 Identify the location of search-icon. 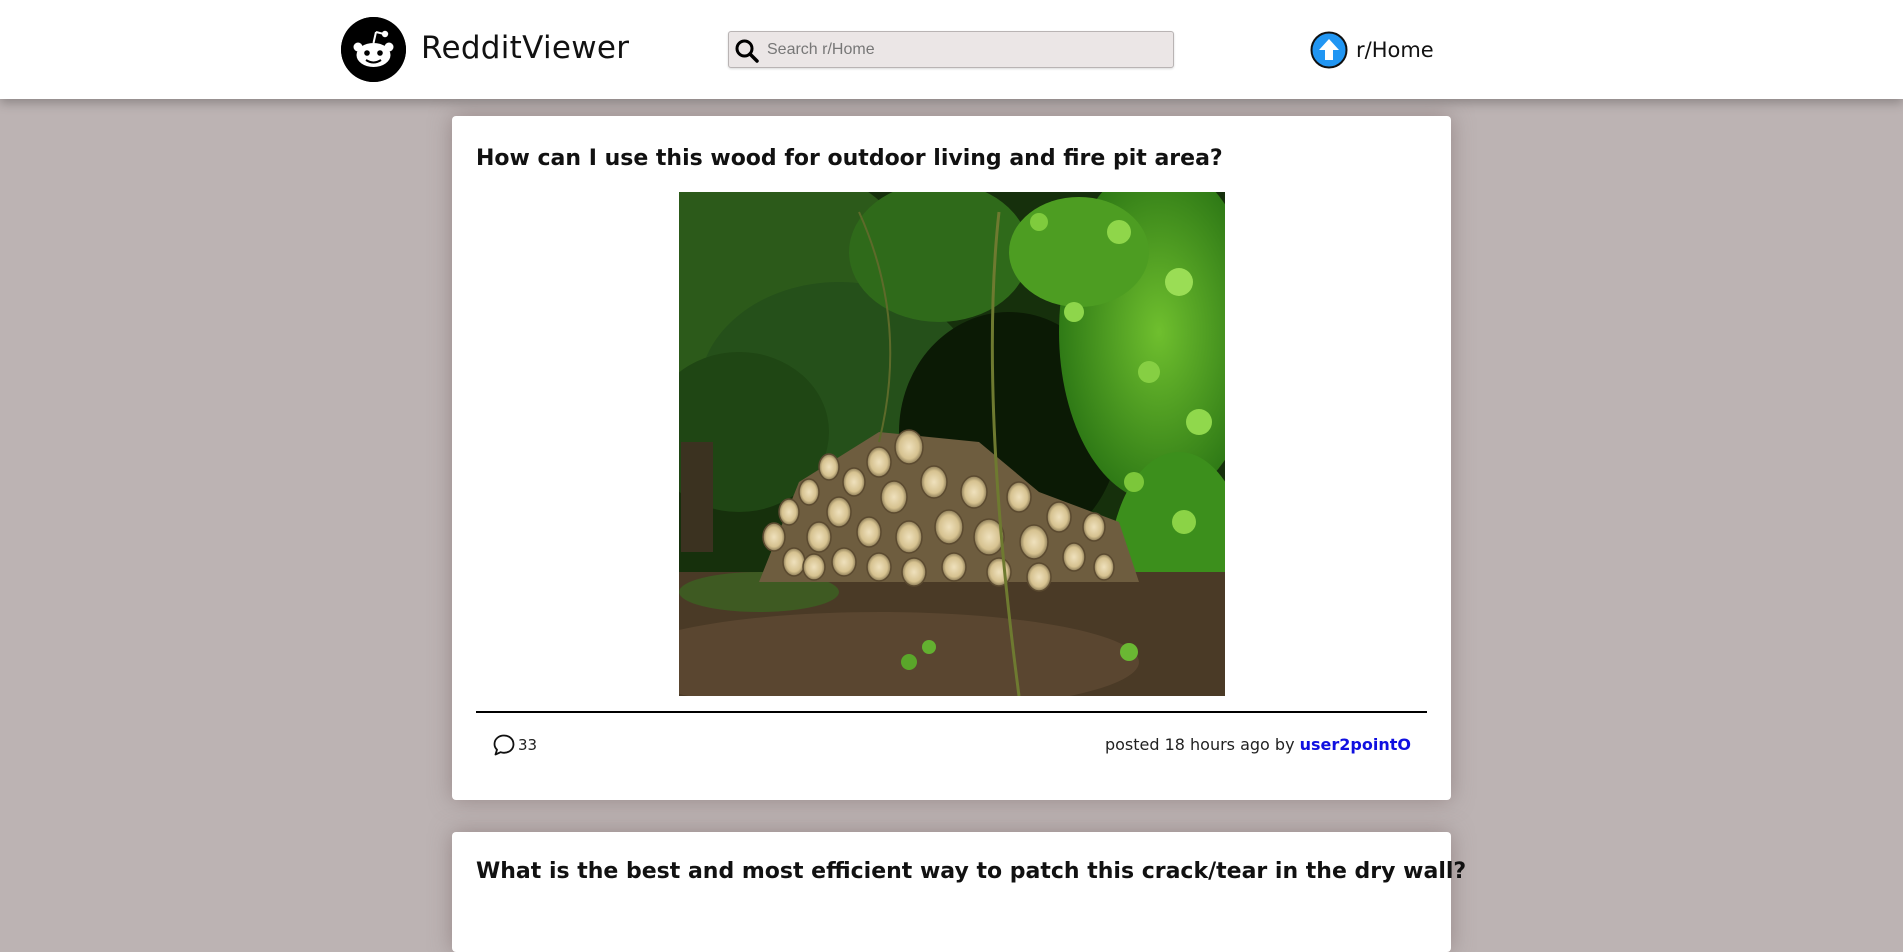
(747, 51).